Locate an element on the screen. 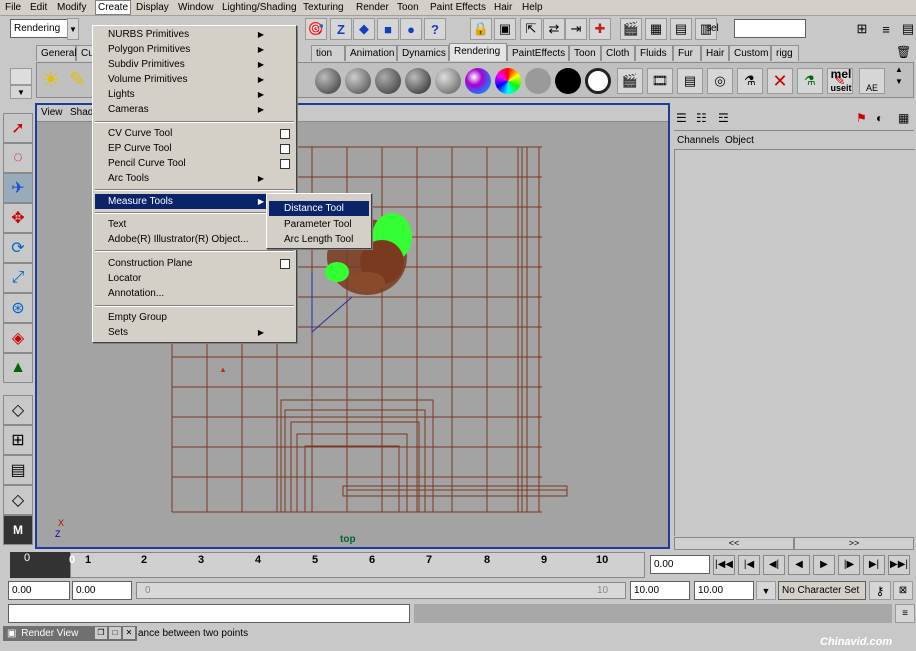 The width and height of the screenshot is (916, 651). side-pane-layout-icon: ▤ is located at coordinates (18, 470).